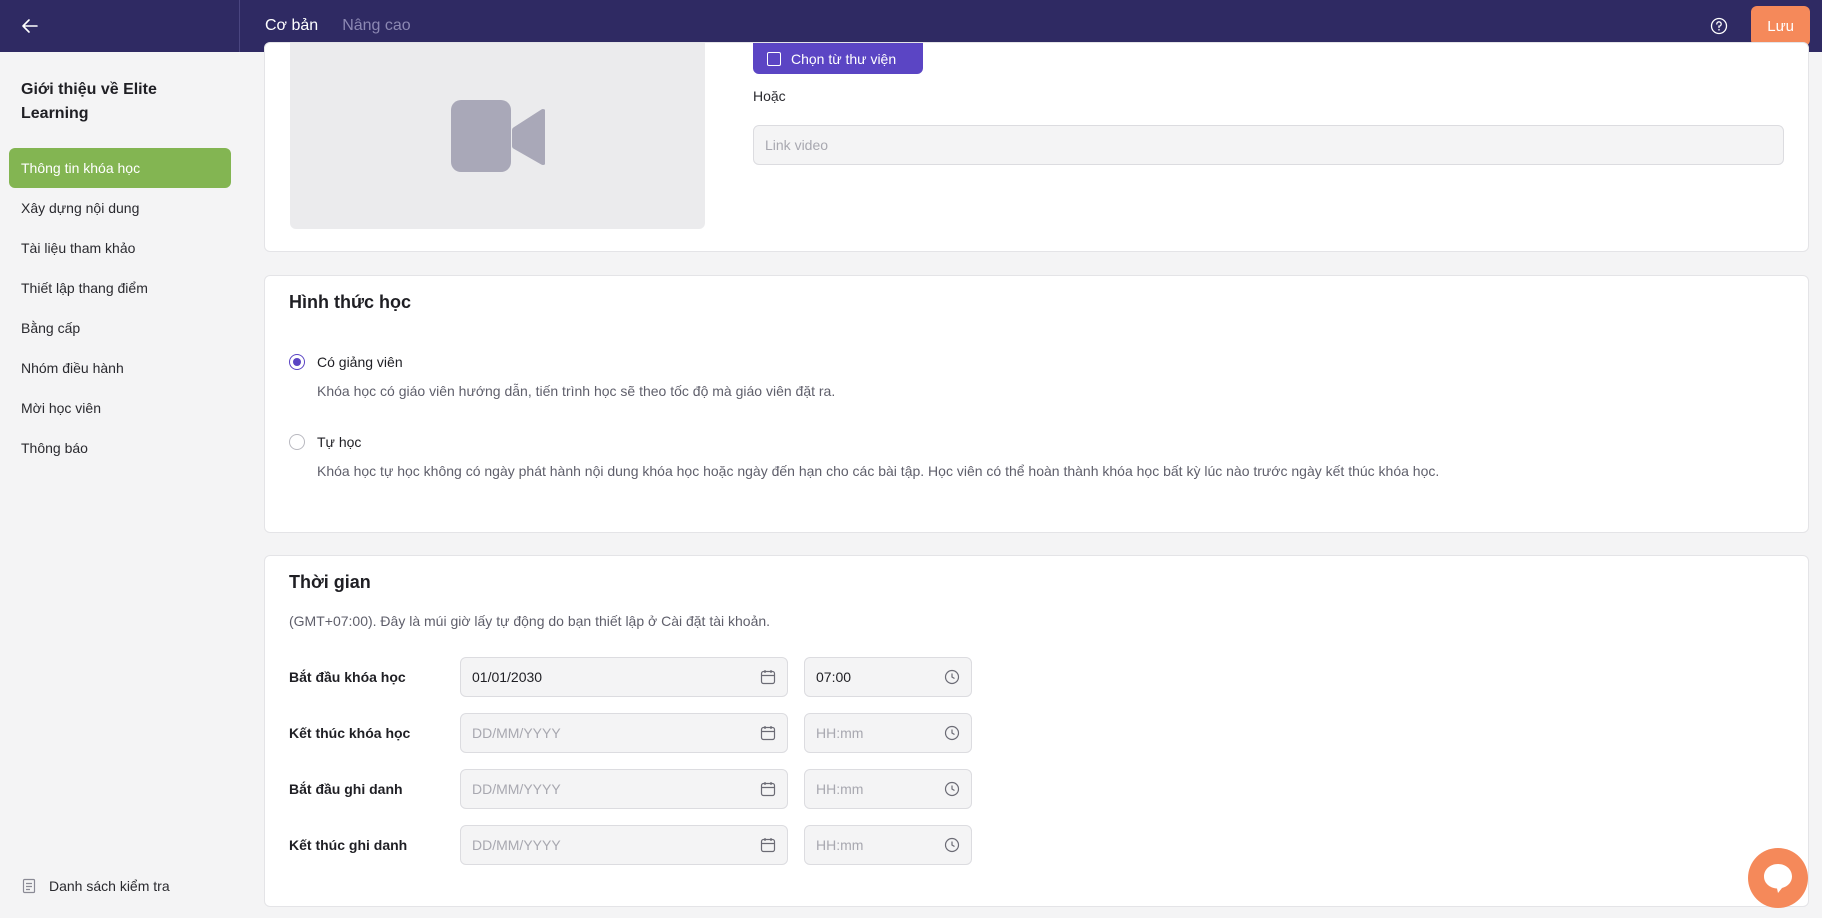 This screenshot has height=918, width=1822. Describe the element at coordinates (120, 328) in the screenshot. I see `sidebar-item-certificates: Bằng cấp` at that location.